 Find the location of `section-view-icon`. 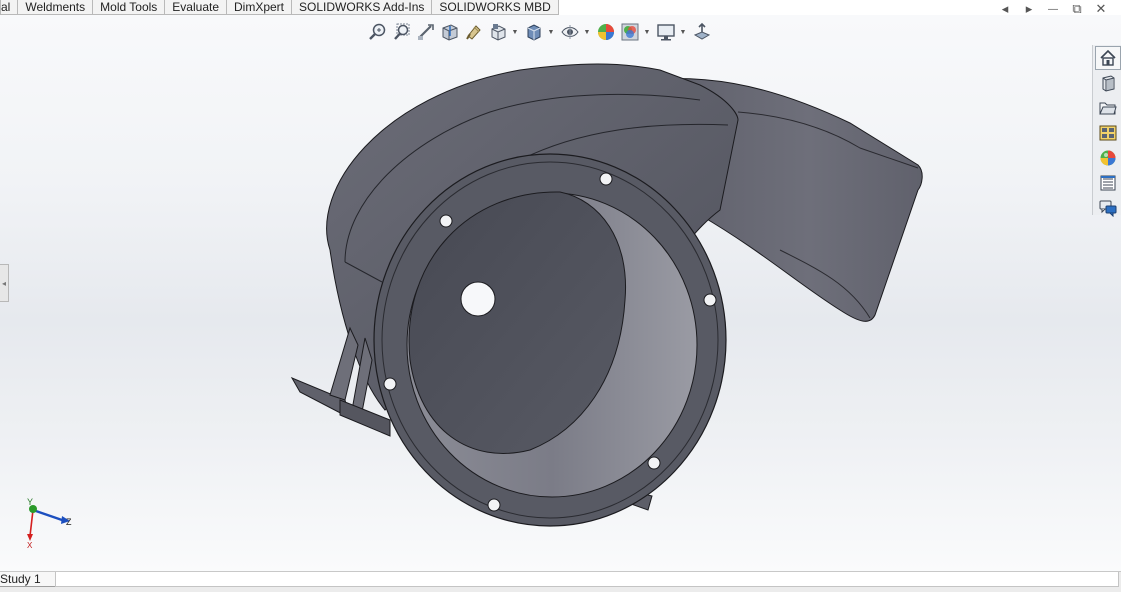

section-view-icon is located at coordinates (450, 32).